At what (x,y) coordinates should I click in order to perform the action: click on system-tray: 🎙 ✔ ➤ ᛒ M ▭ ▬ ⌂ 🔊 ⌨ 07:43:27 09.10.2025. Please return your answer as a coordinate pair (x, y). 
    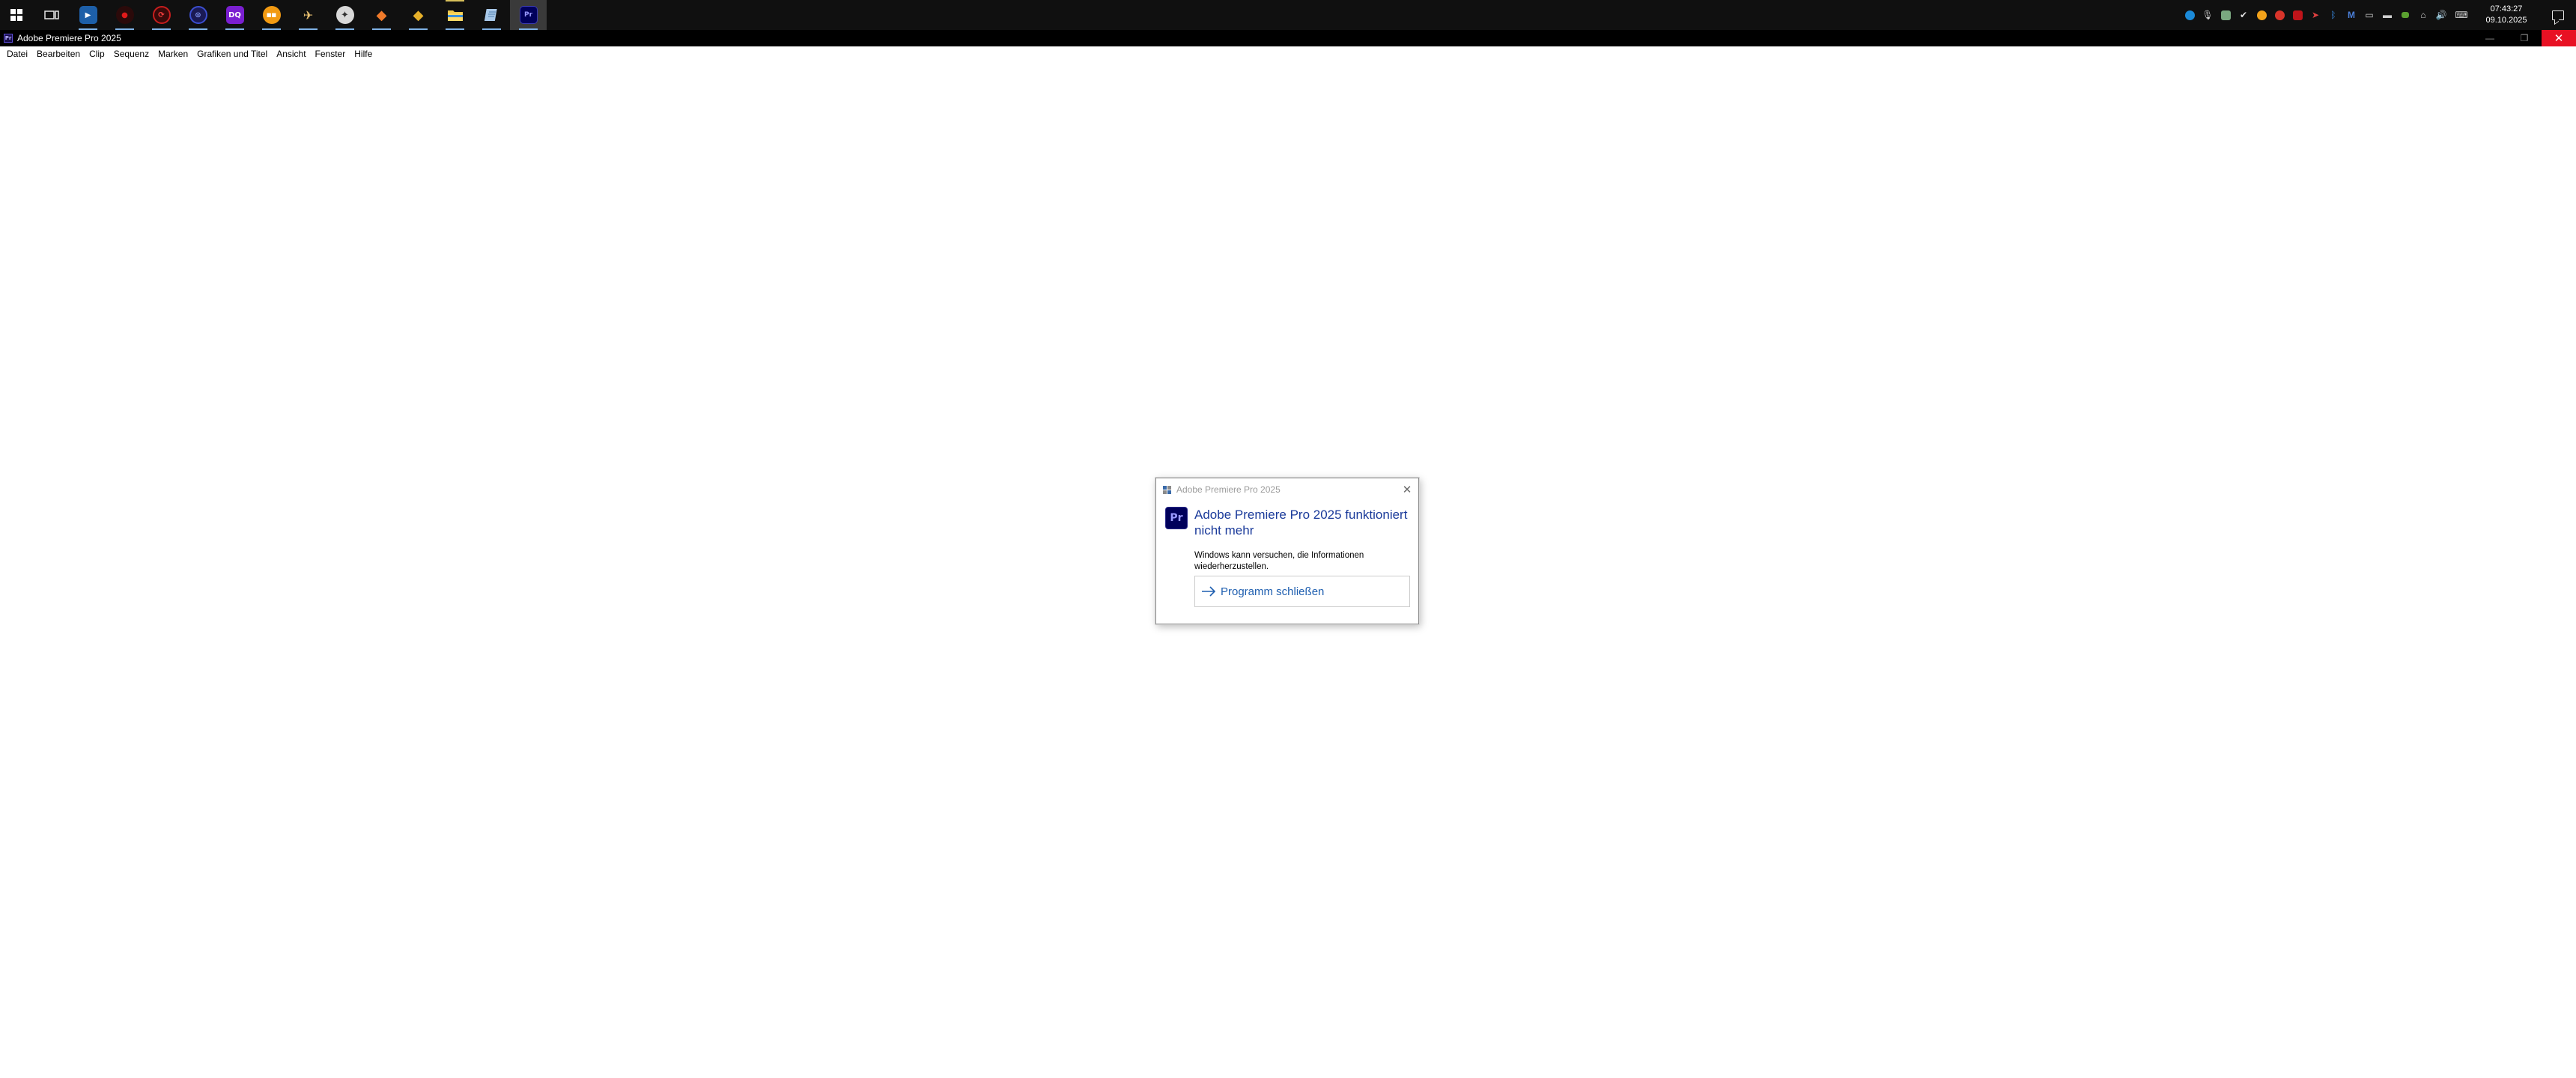
    Looking at the image, I should click on (2378, 15).